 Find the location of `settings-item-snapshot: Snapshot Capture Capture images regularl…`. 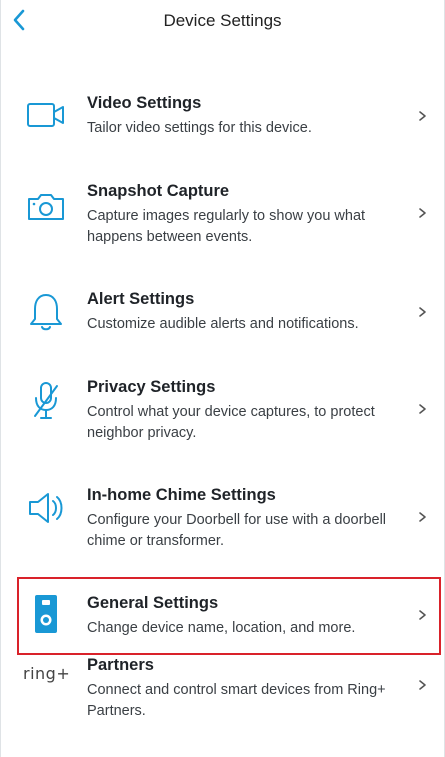

settings-item-snapshot: Snapshot Capture Capture images regularl… is located at coordinates (222, 216).